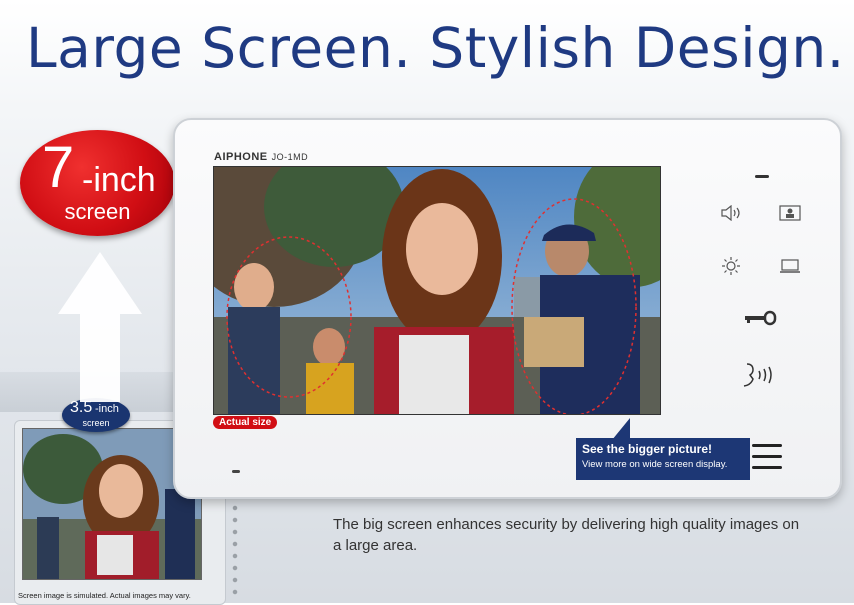 This screenshot has height=605, width=854. I want to click on brand-name: AIPHONE, so click(241, 157).